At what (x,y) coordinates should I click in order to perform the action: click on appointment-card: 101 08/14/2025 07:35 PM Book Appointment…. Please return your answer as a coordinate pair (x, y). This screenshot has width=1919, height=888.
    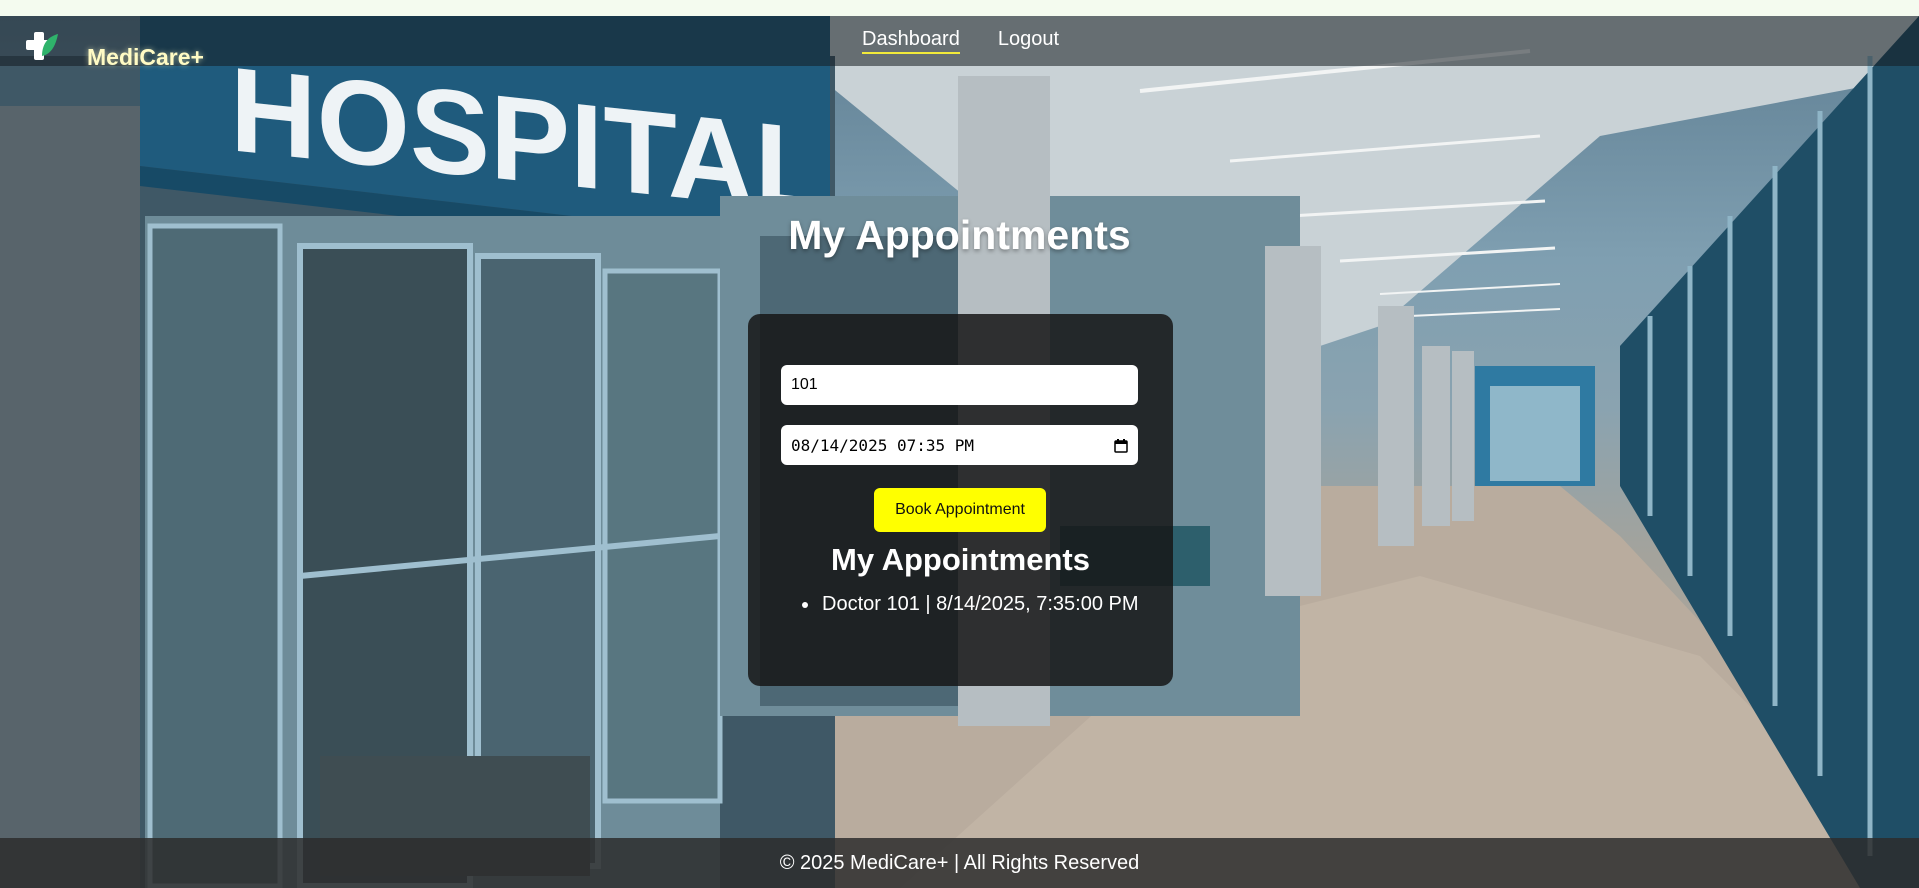
    Looking at the image, I should click on (960, 500).